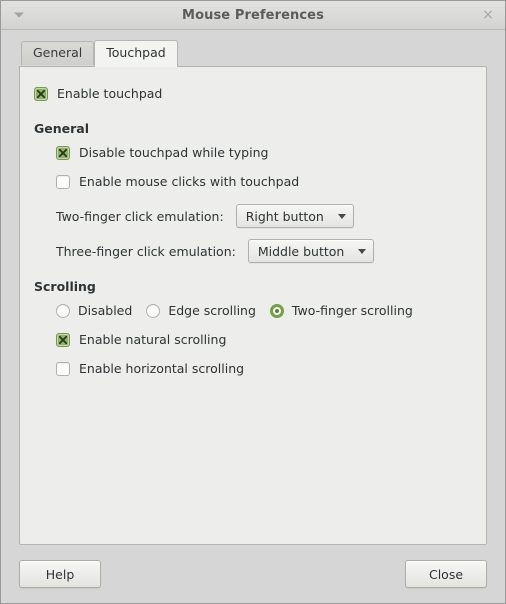 This screenshot has height=604, width=506. Describe the element at coordinates (61, 128) in the screenshot. I see `general-section-heading: General` at that location.